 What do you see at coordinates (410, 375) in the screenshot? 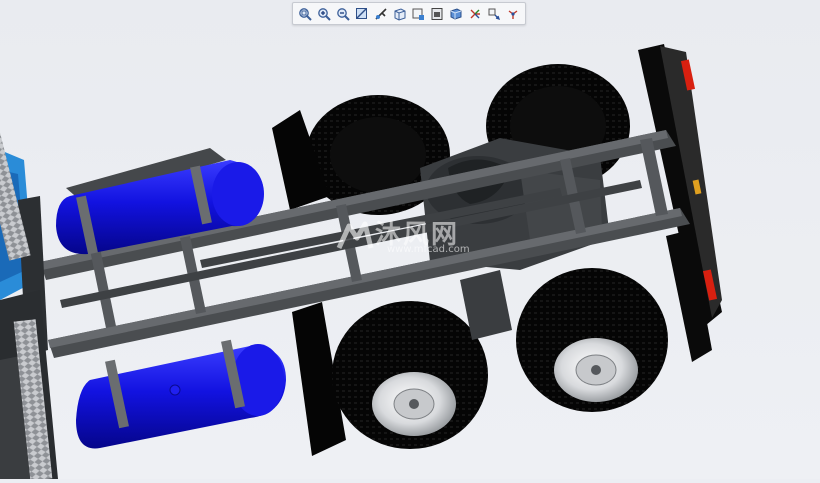
I see `tire-lower-middle` at bounding box center [410, 375].